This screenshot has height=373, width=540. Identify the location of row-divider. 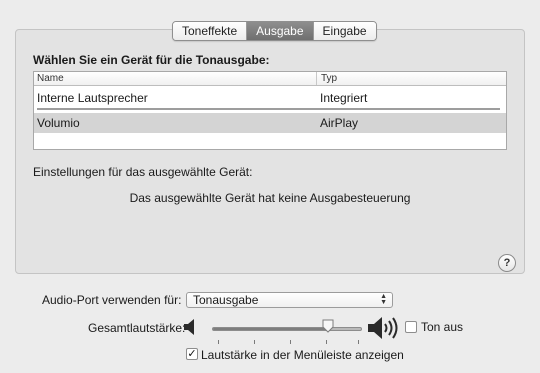
(268, 109).